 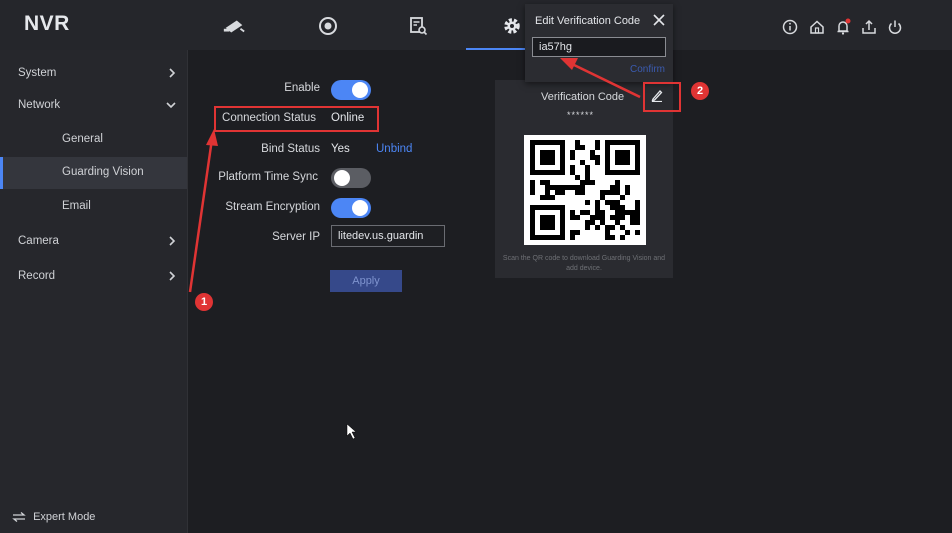 What do you see at coordinates (700, 91) in the screenshot?
I see `step-badge-2: 2` at bounding box center [700, 91].